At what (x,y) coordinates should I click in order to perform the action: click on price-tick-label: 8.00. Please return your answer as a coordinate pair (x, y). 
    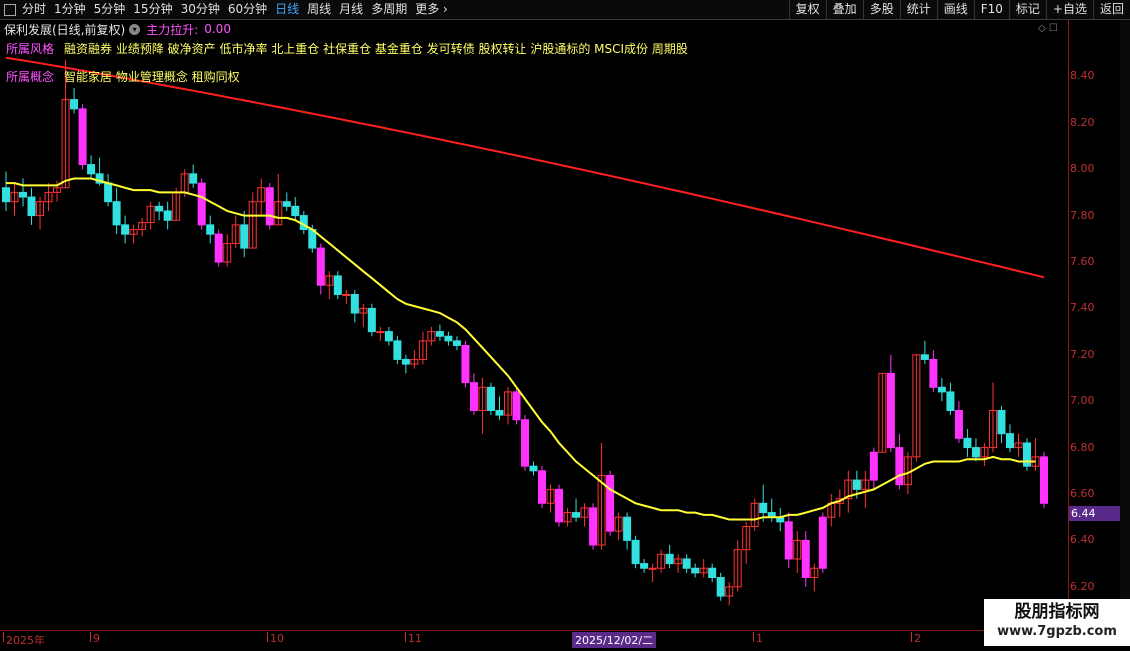
    Looking at the image, I should click on (1082, 169).